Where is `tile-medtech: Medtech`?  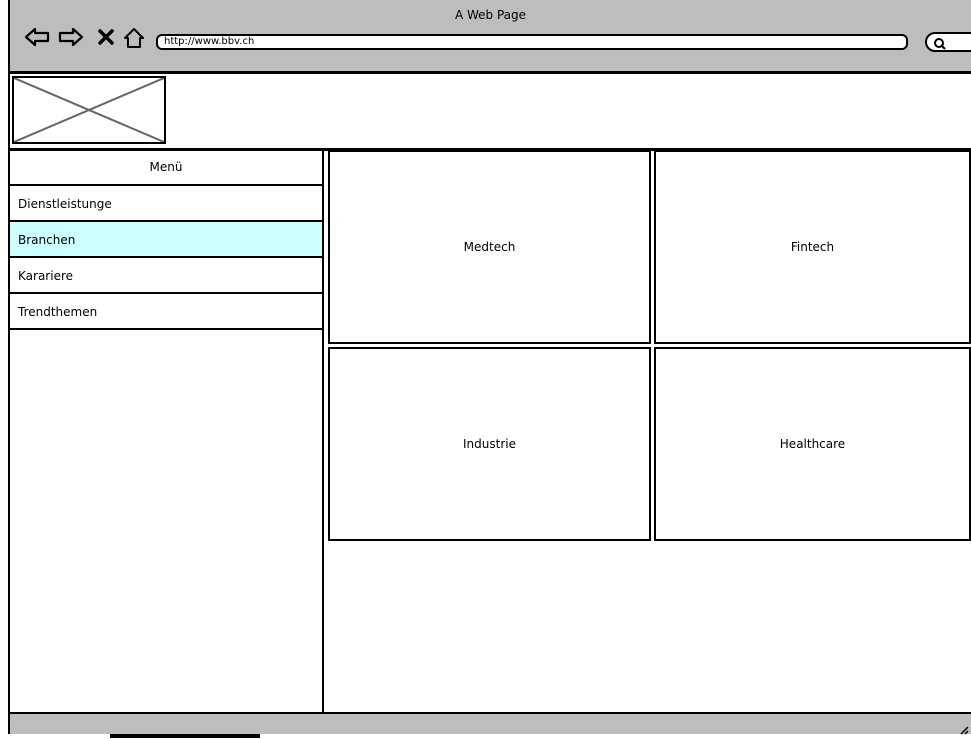 tile-medtech: Medtech is located at coordinates (489, 247).